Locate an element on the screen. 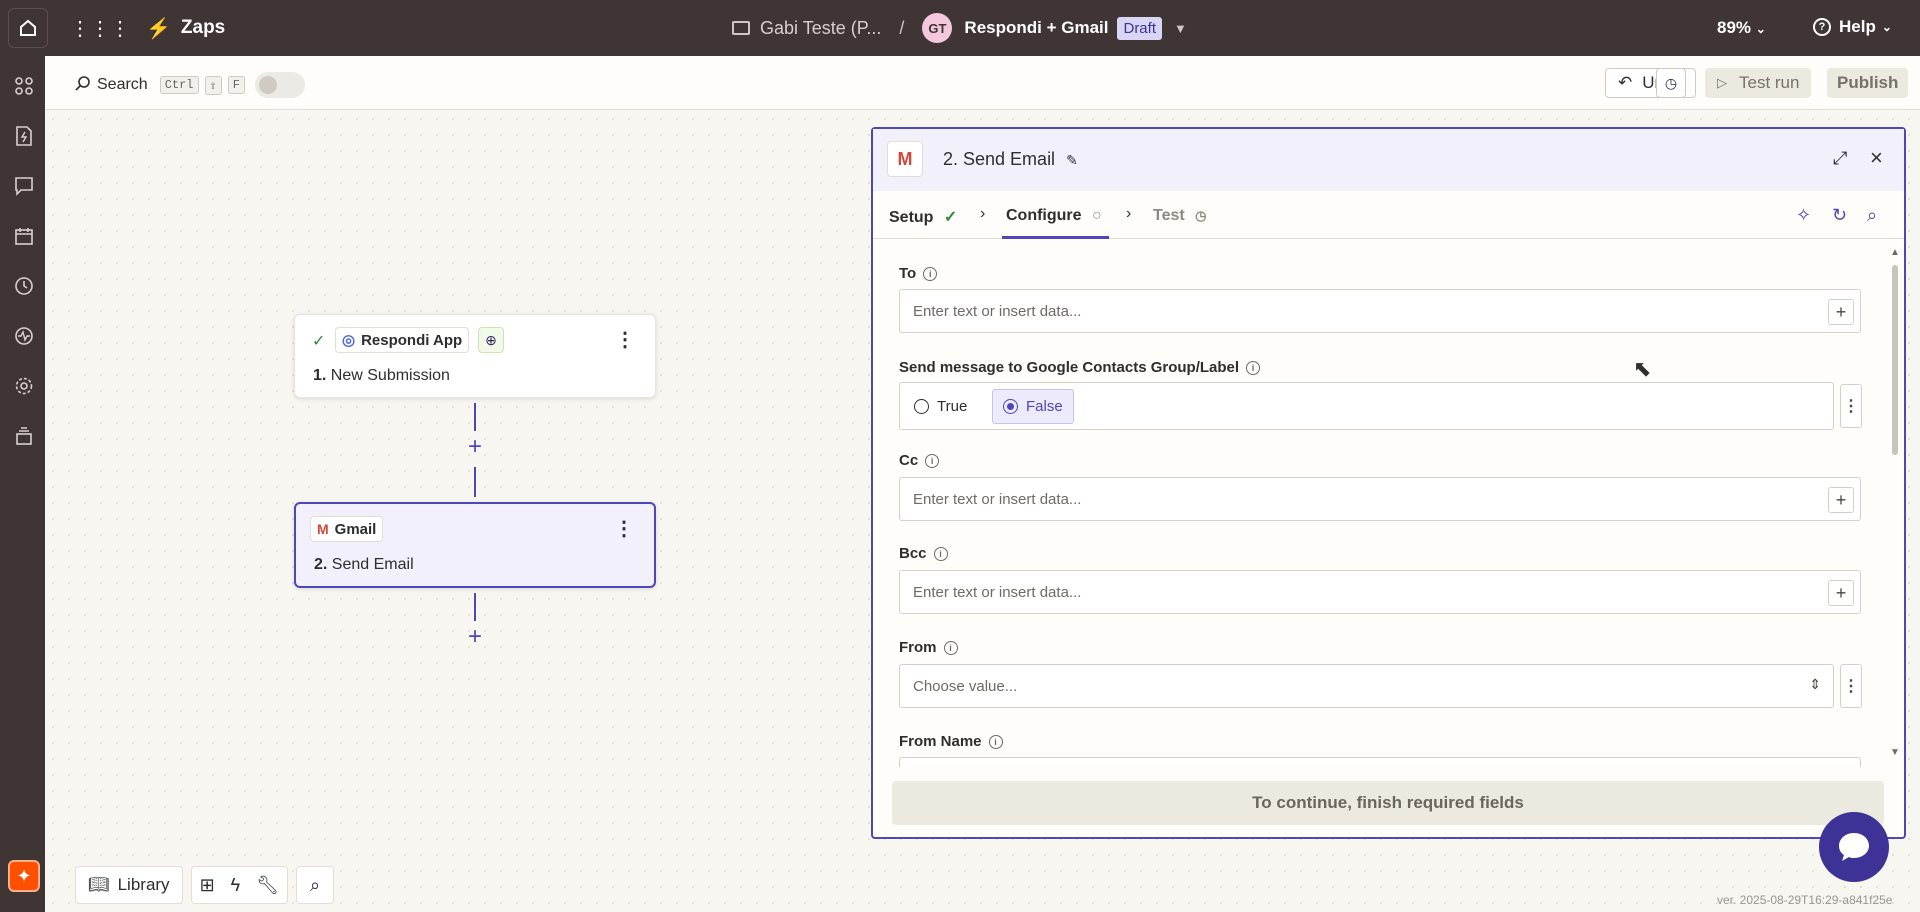 The width and height of the screenshot is (1920, 912). version-text: ver. 2025-08-29T16:29-a841f25e is located at coordinates (1805, 900).